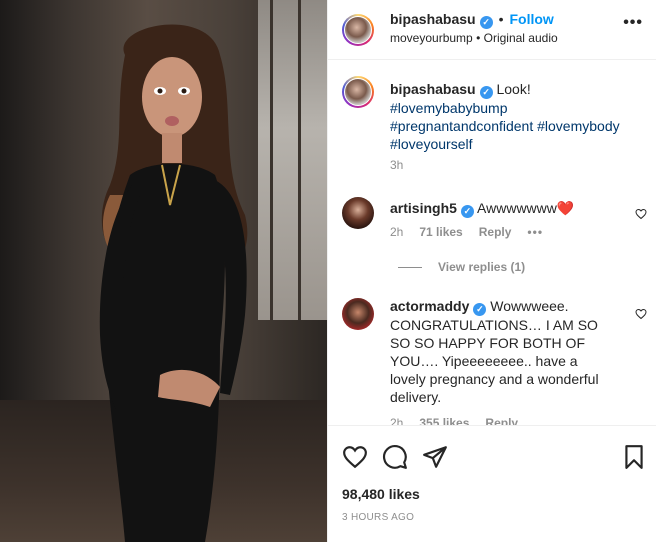  I want to click on hashtag-link: #pregnantandconfident, so click(461, 126).